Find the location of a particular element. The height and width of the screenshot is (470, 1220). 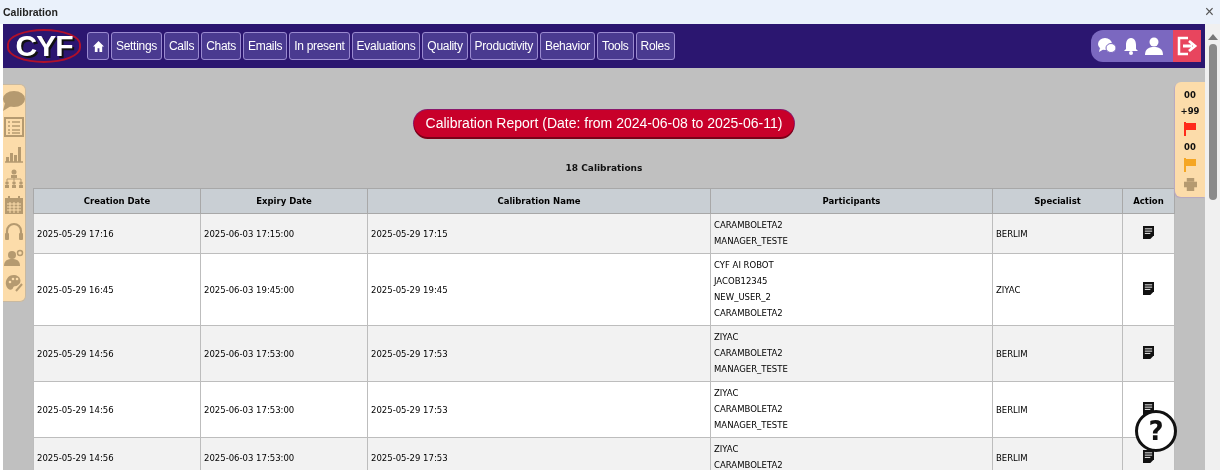

home-icon is located at coordinates (98, 46).